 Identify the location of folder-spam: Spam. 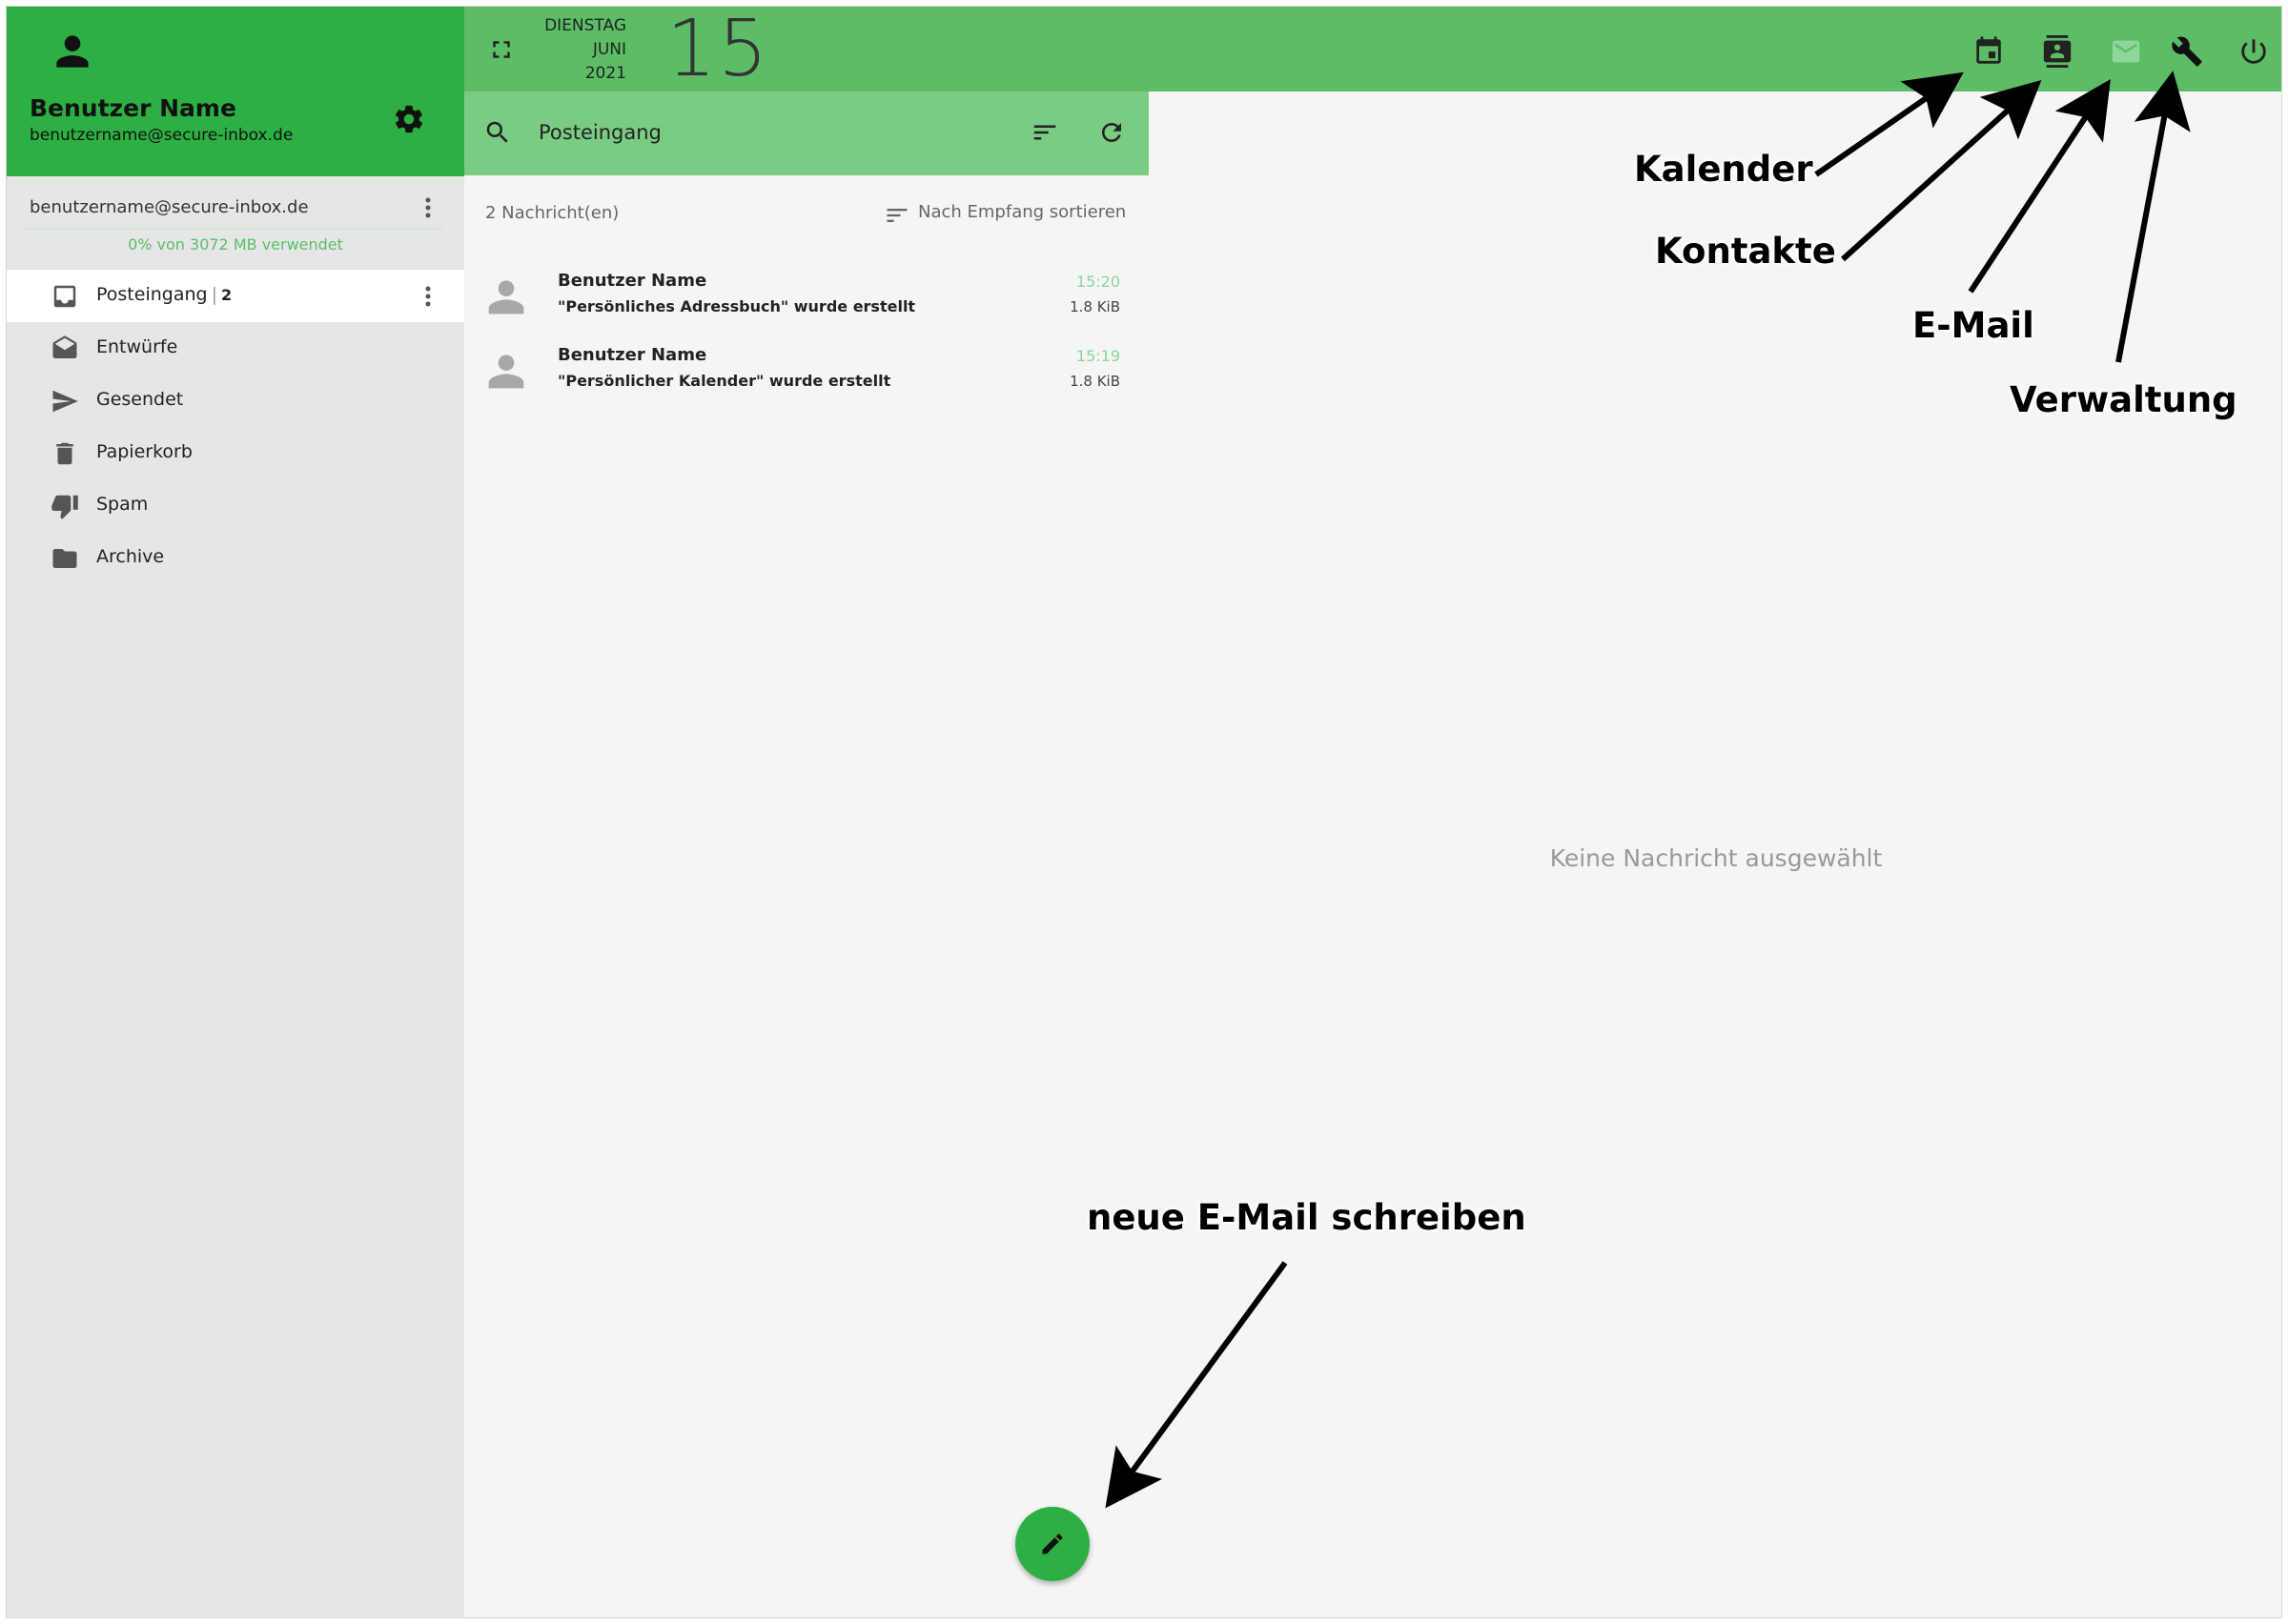
(235, 505).